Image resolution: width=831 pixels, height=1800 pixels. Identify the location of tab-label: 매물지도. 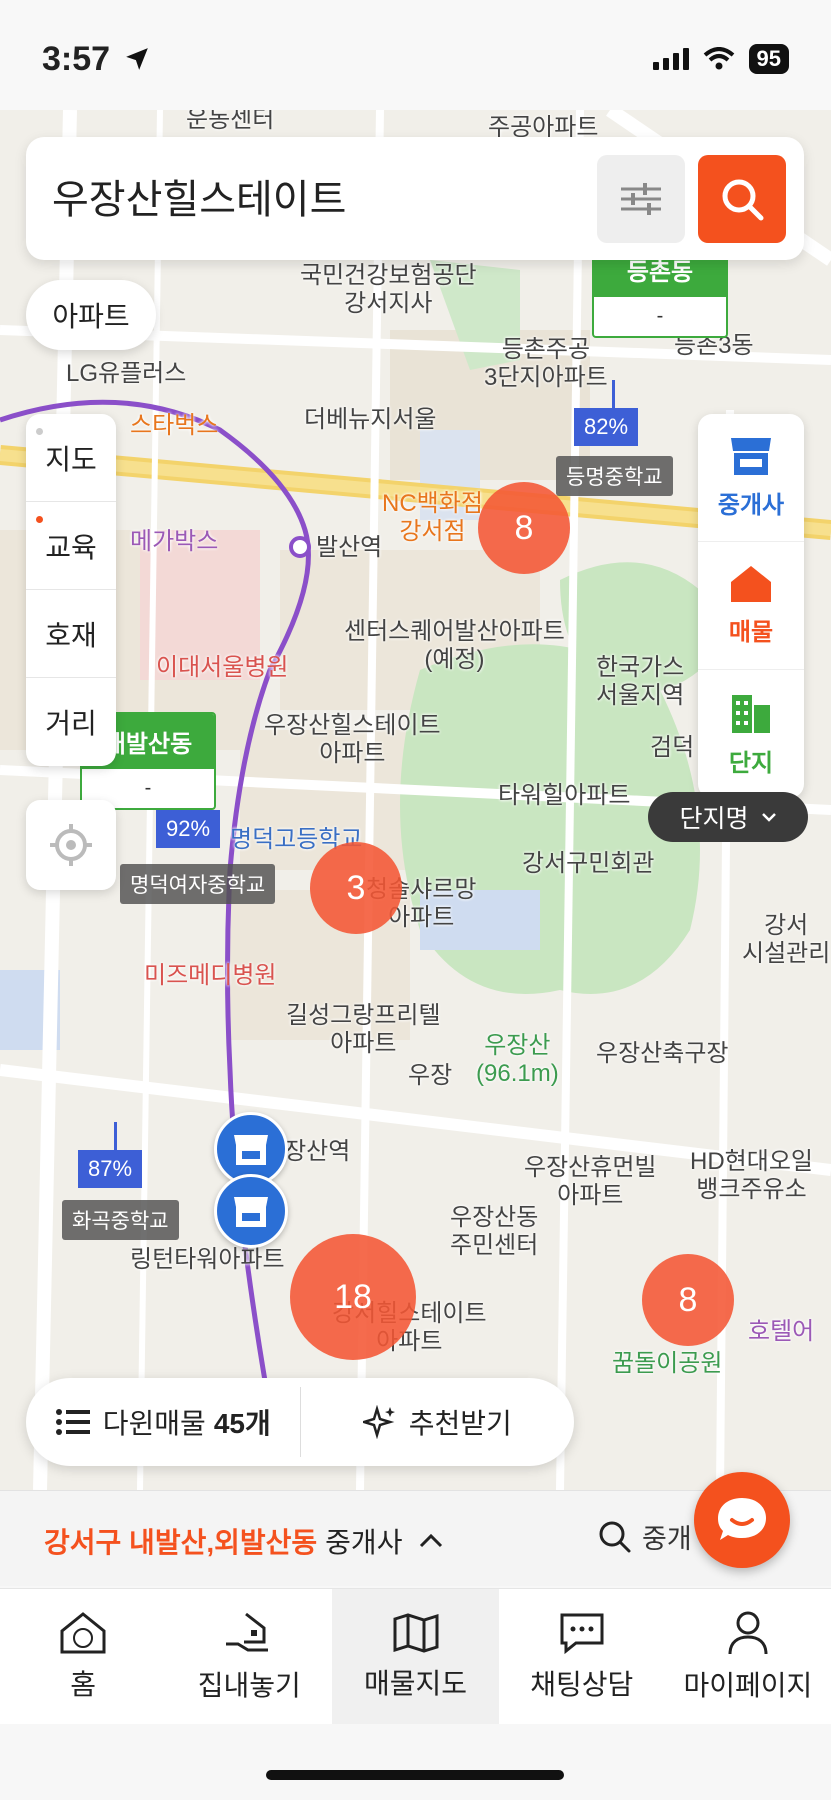
(415, 1683).